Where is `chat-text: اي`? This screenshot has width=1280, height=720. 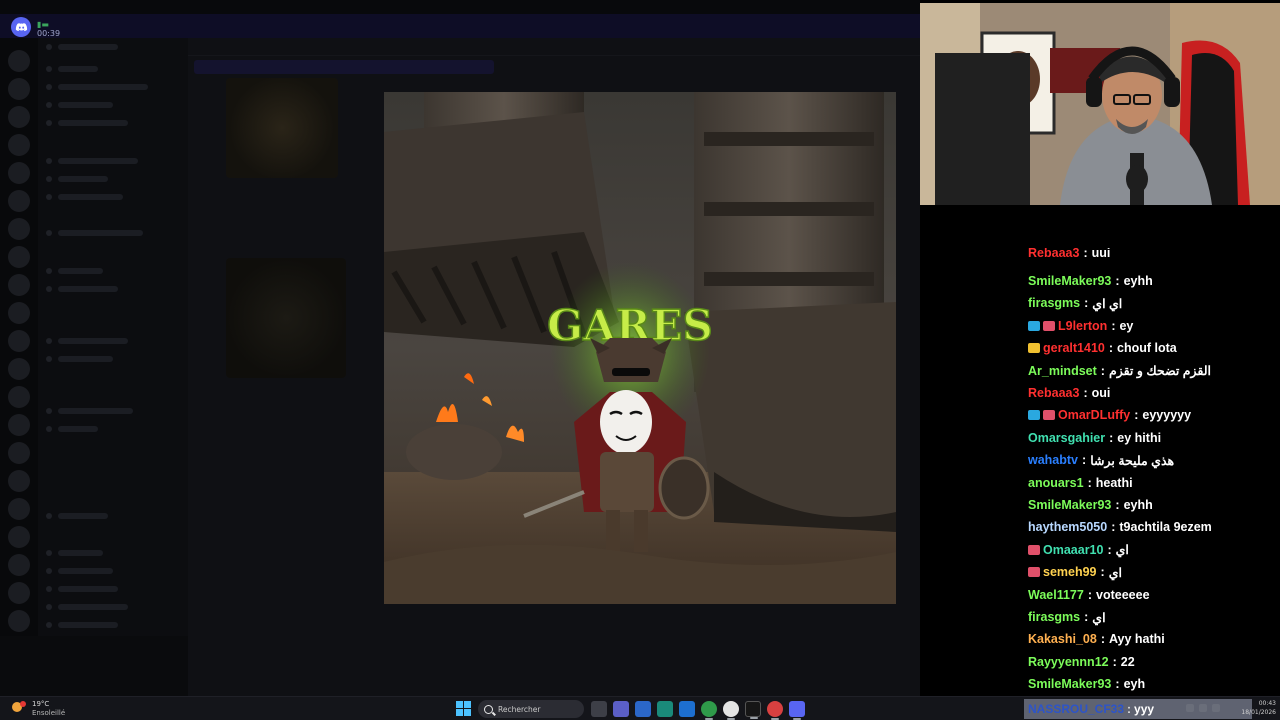 chat-text: اي is located at coordinates (1115, 572).